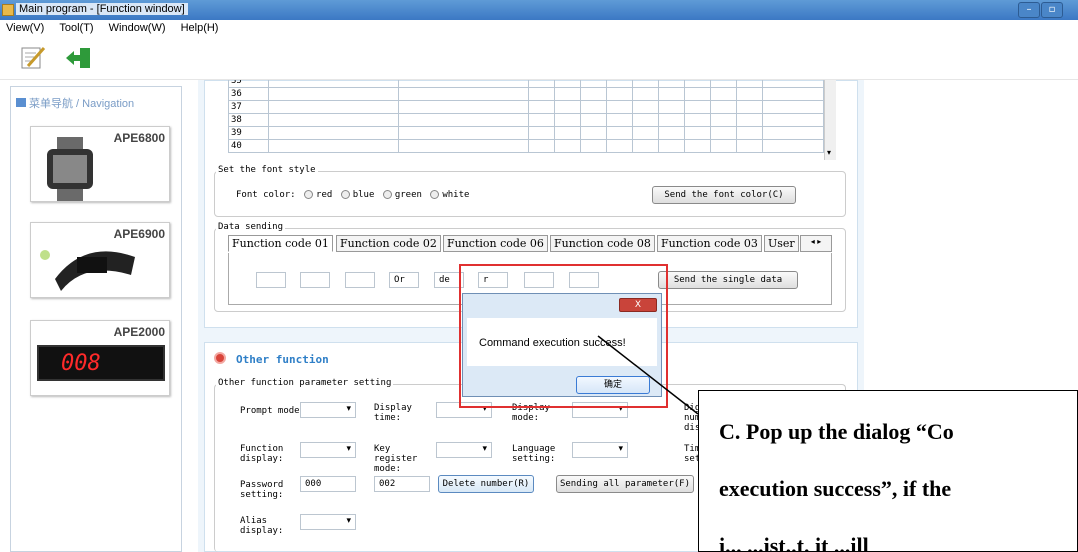  What do you see at coordinates (251, 227) in the screenshot?
I see `data-sending-legend: Data sending` at bounding box center [251, 227].